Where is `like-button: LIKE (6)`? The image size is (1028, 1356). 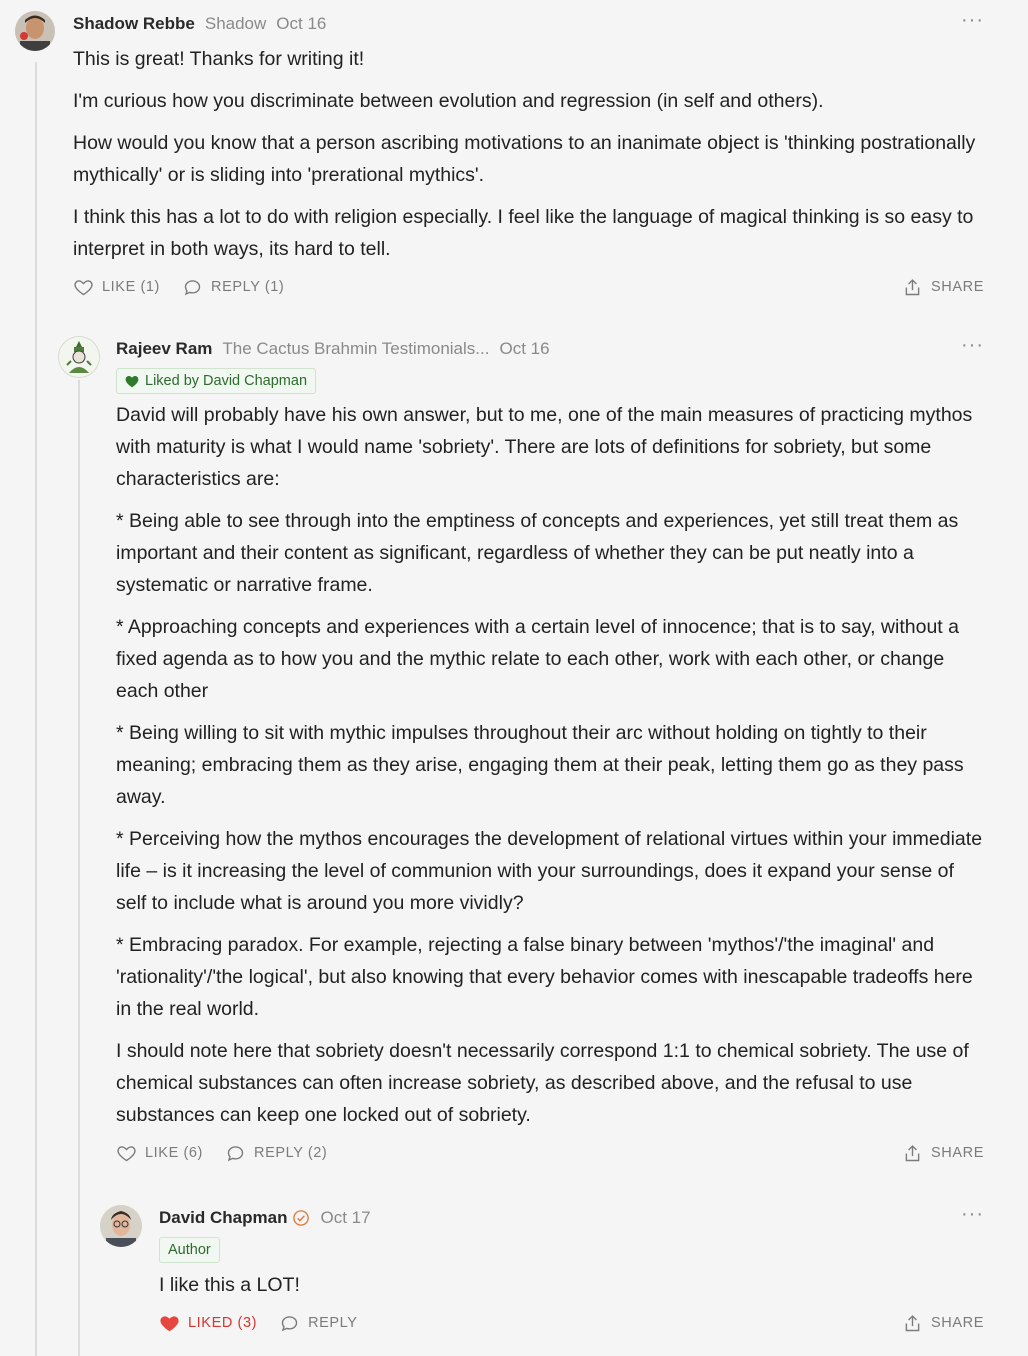
like-button: LIKE (6) is located at coordinates (159, 1153).